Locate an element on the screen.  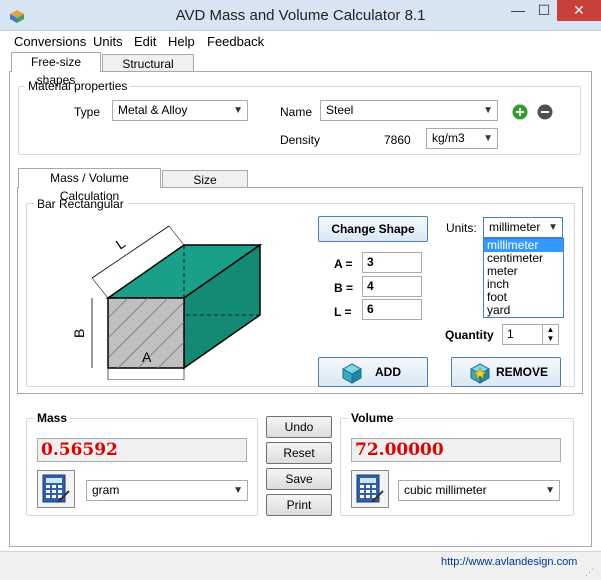
name-select: Steel ▼ is located at coordinates (409, 110).